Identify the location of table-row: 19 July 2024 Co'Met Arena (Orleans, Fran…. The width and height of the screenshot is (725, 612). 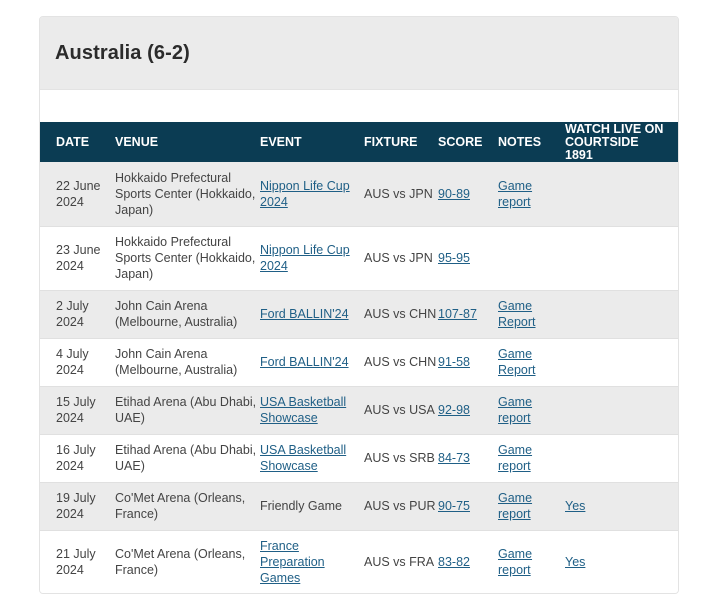
(359, 506).